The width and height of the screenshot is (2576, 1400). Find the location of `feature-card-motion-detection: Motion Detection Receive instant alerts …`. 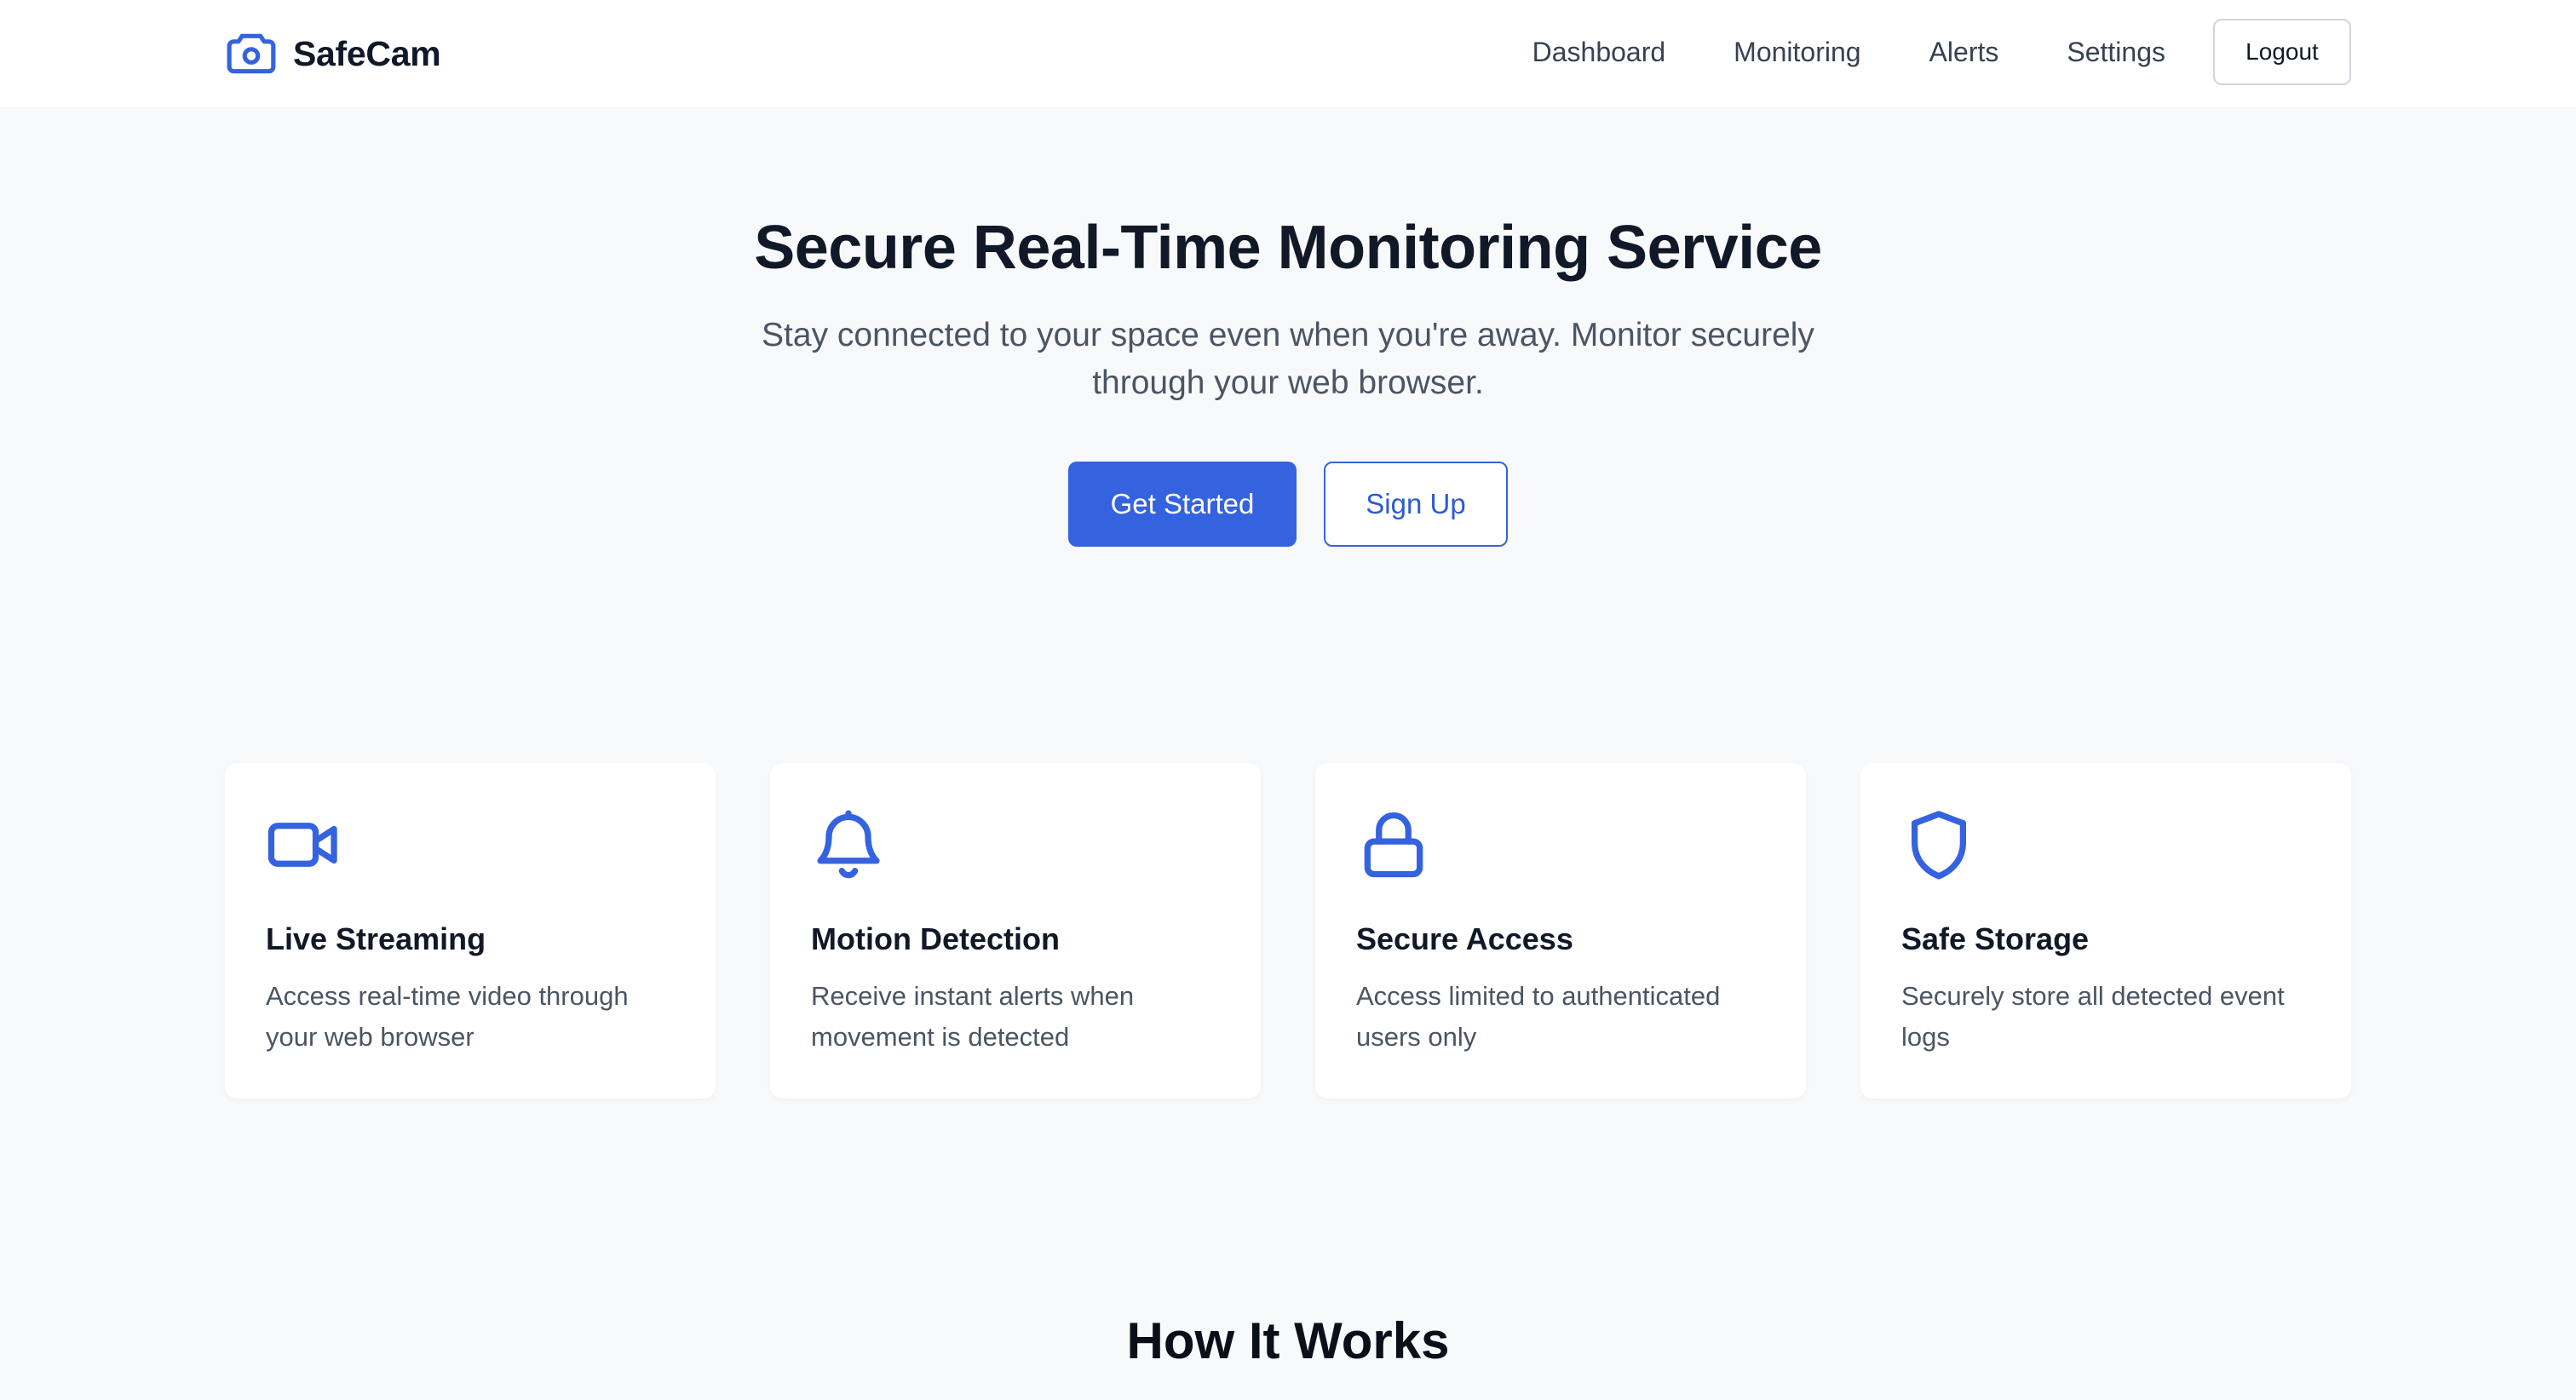

feature-card-motion-detection: Motion Detection Receive instant alerts … is located at coordinates (1016, 931).